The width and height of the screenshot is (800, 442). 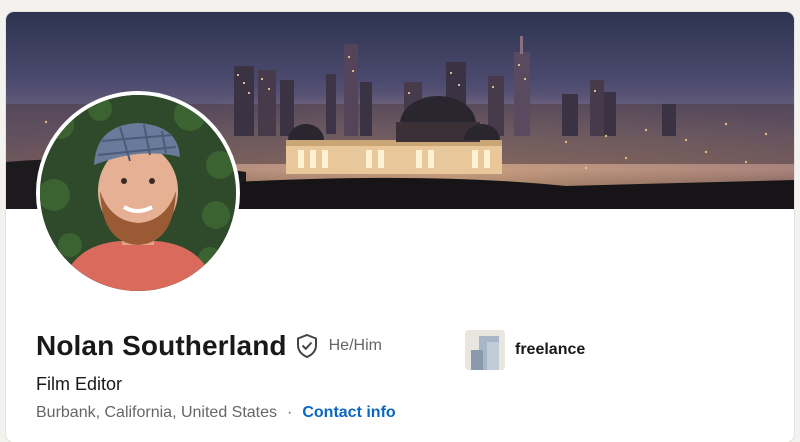 I want to click on name-row: Nolan Southerland He/Him, so click(x=209, y=346).